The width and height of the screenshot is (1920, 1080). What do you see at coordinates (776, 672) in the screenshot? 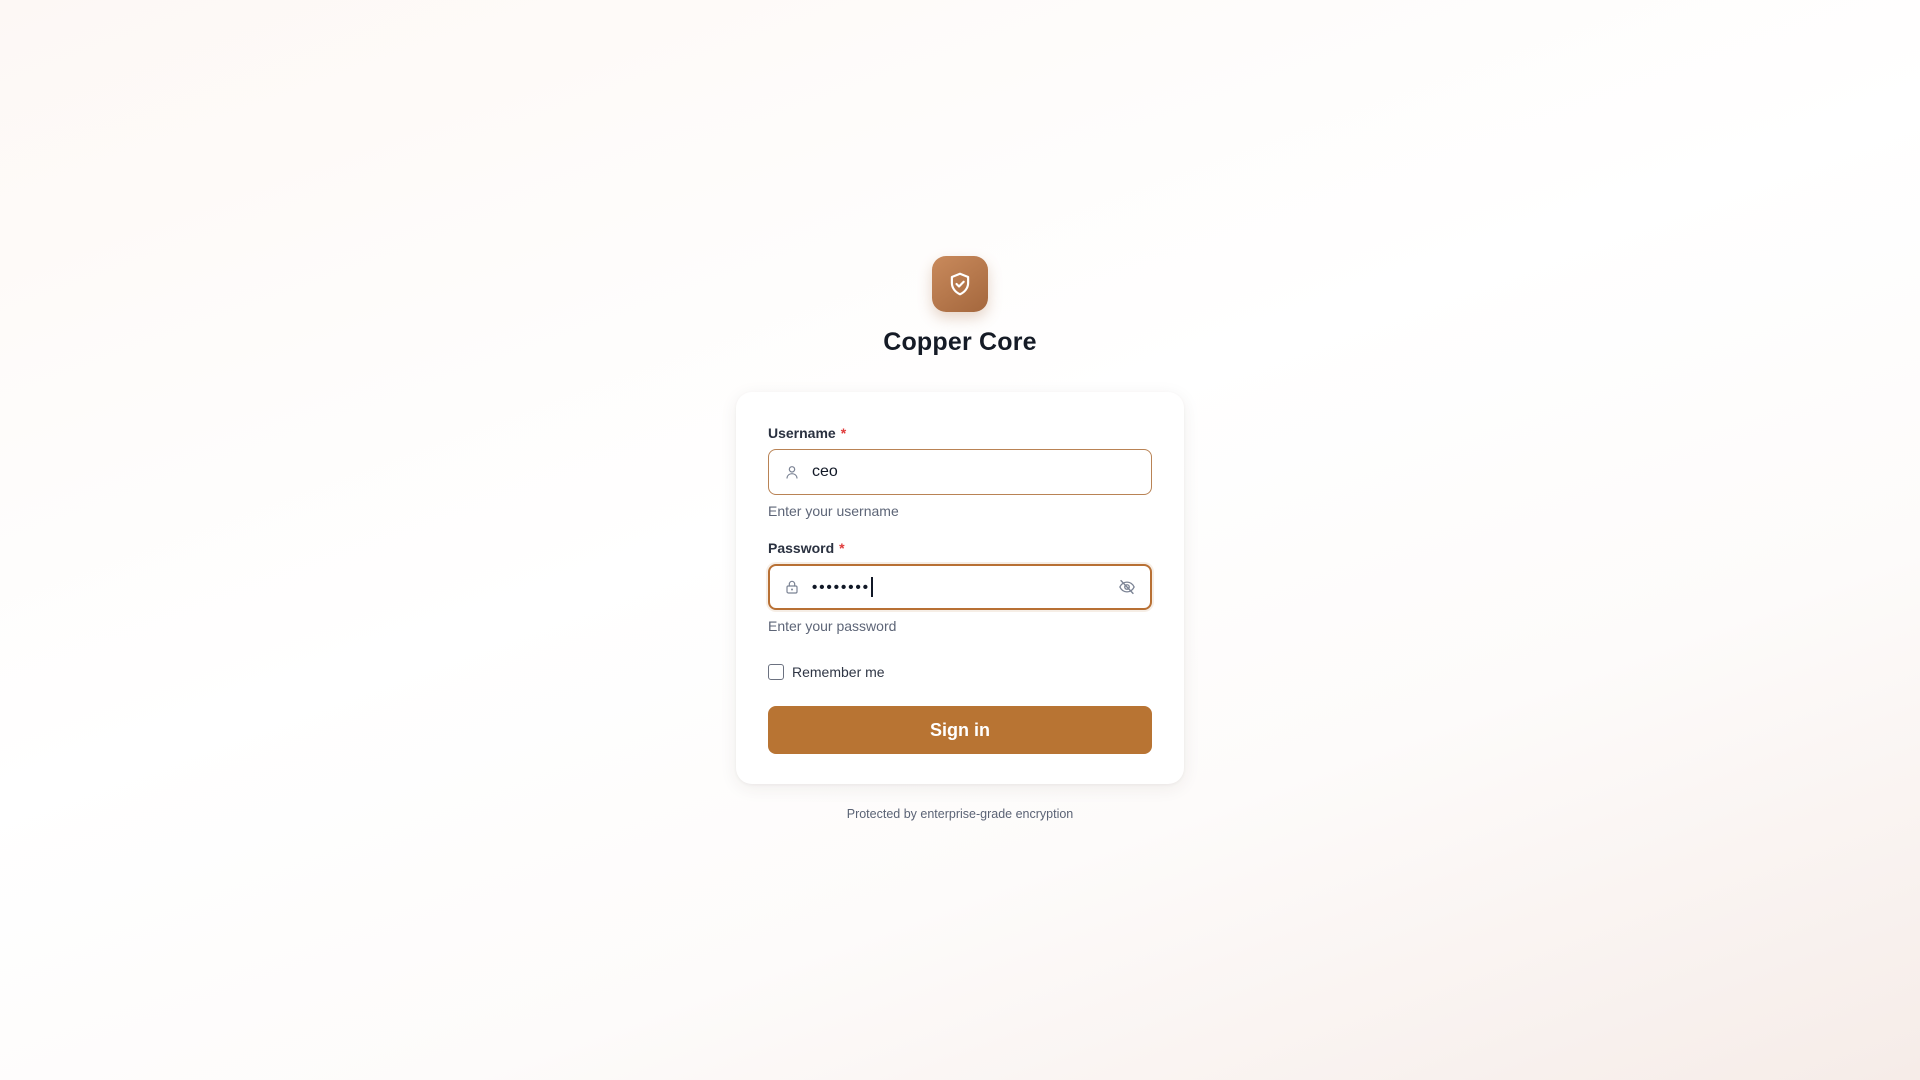
I see `remember-me-checkbox` at bounding box center [776, 672].